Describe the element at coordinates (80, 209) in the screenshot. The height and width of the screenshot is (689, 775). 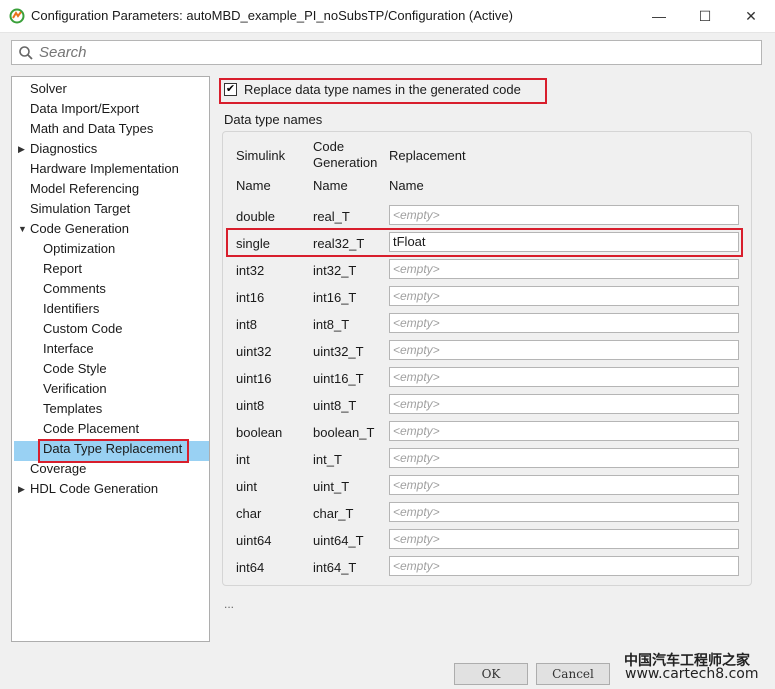
I see `tree-item-simulation-target: Simulation Target` at that location.